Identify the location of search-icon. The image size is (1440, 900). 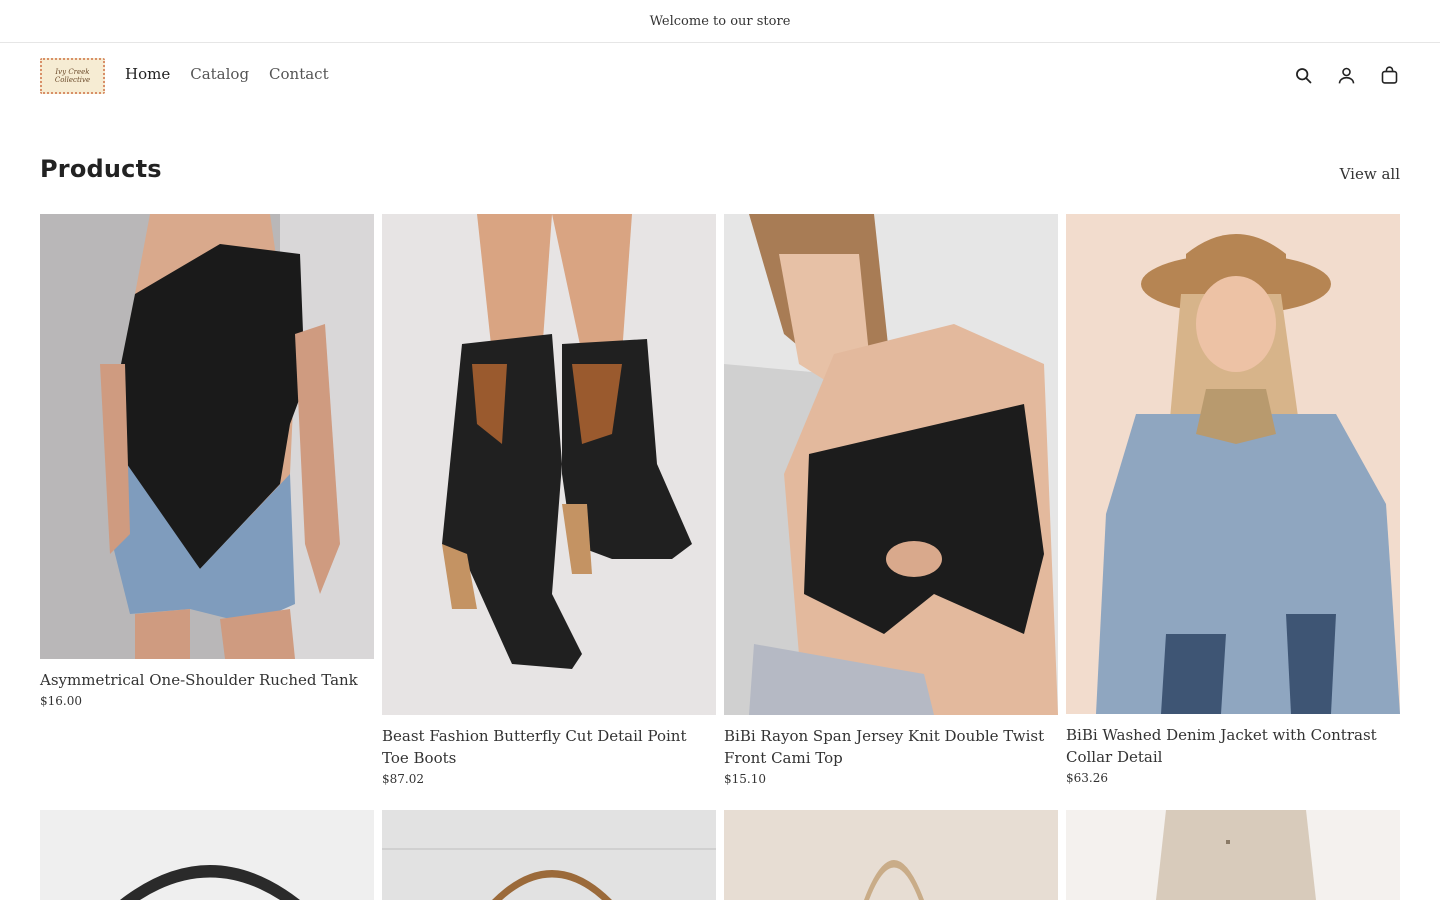
(1303, 75).